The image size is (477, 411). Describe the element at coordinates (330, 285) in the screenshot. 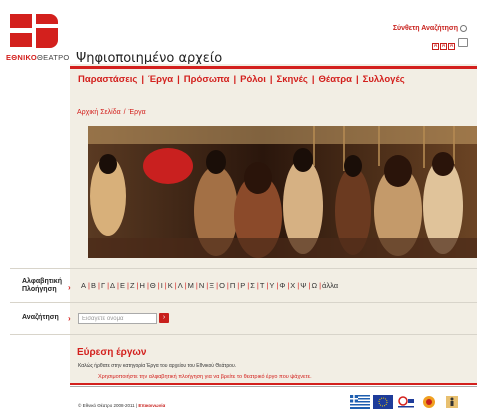

I see `letter-link-other: άλλα` at that location.